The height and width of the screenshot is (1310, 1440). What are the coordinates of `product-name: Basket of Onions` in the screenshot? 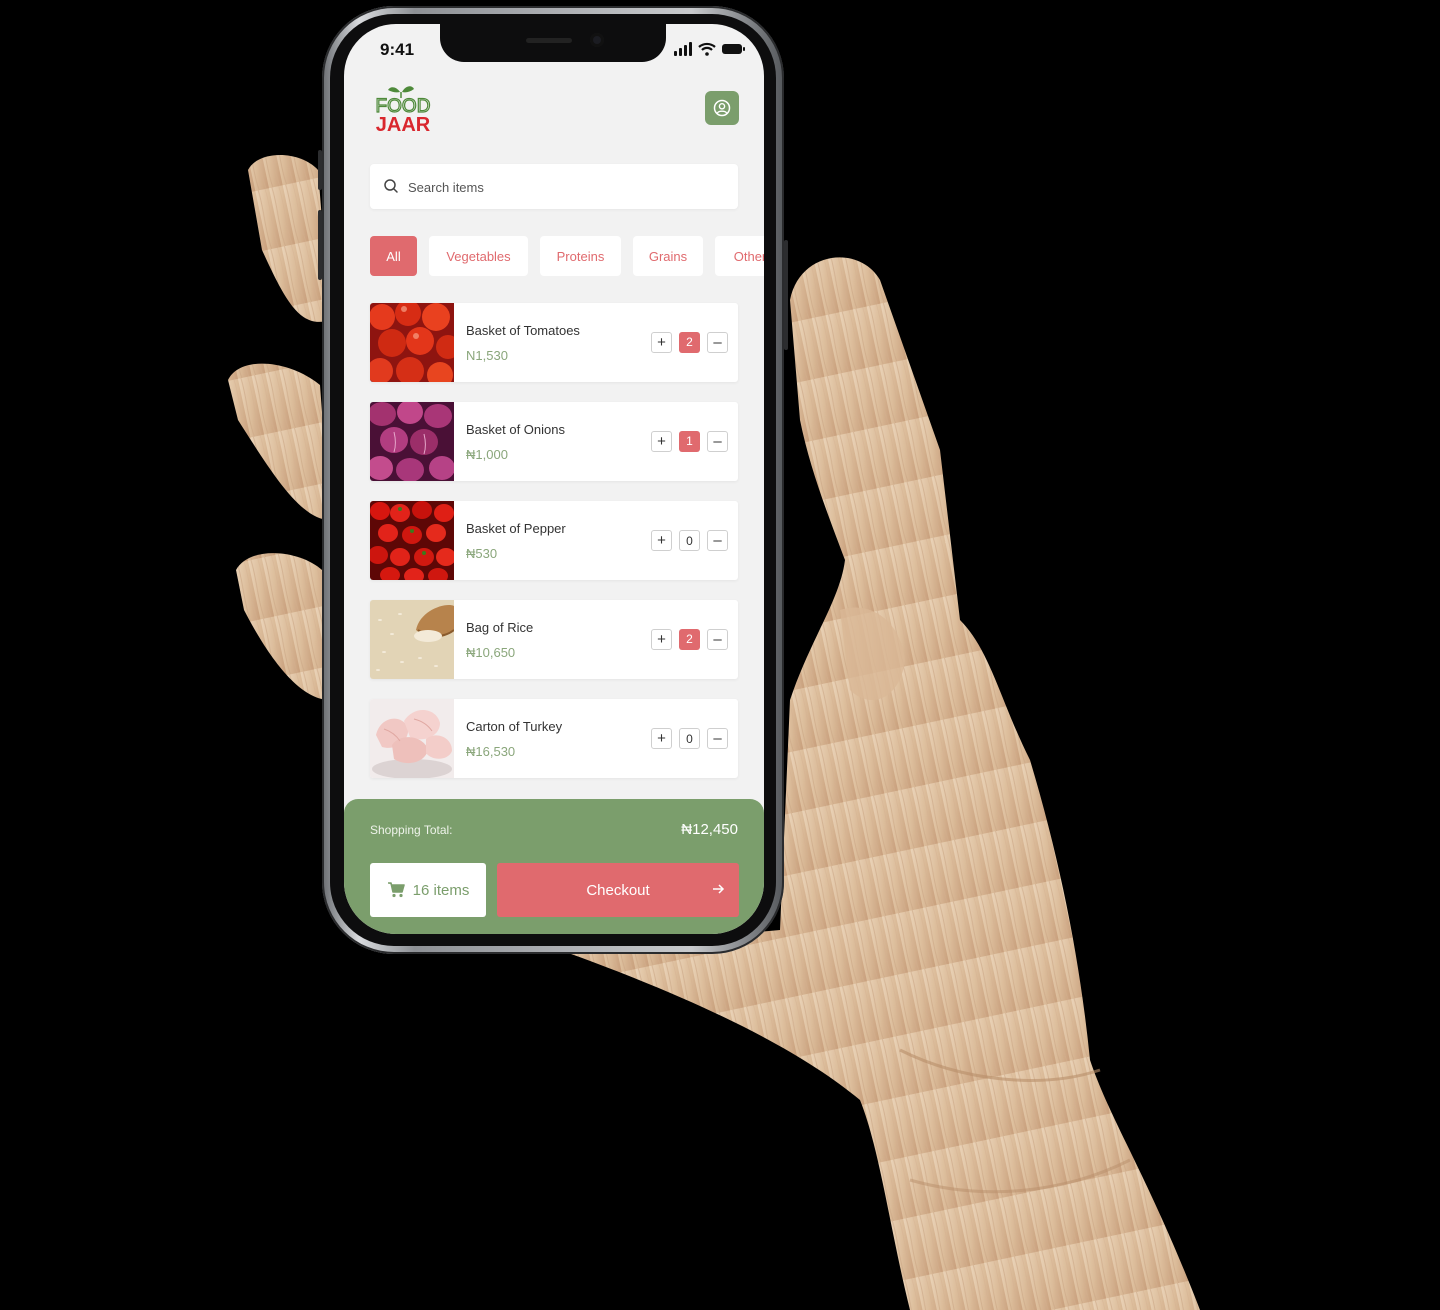 It's located at (515, 429).